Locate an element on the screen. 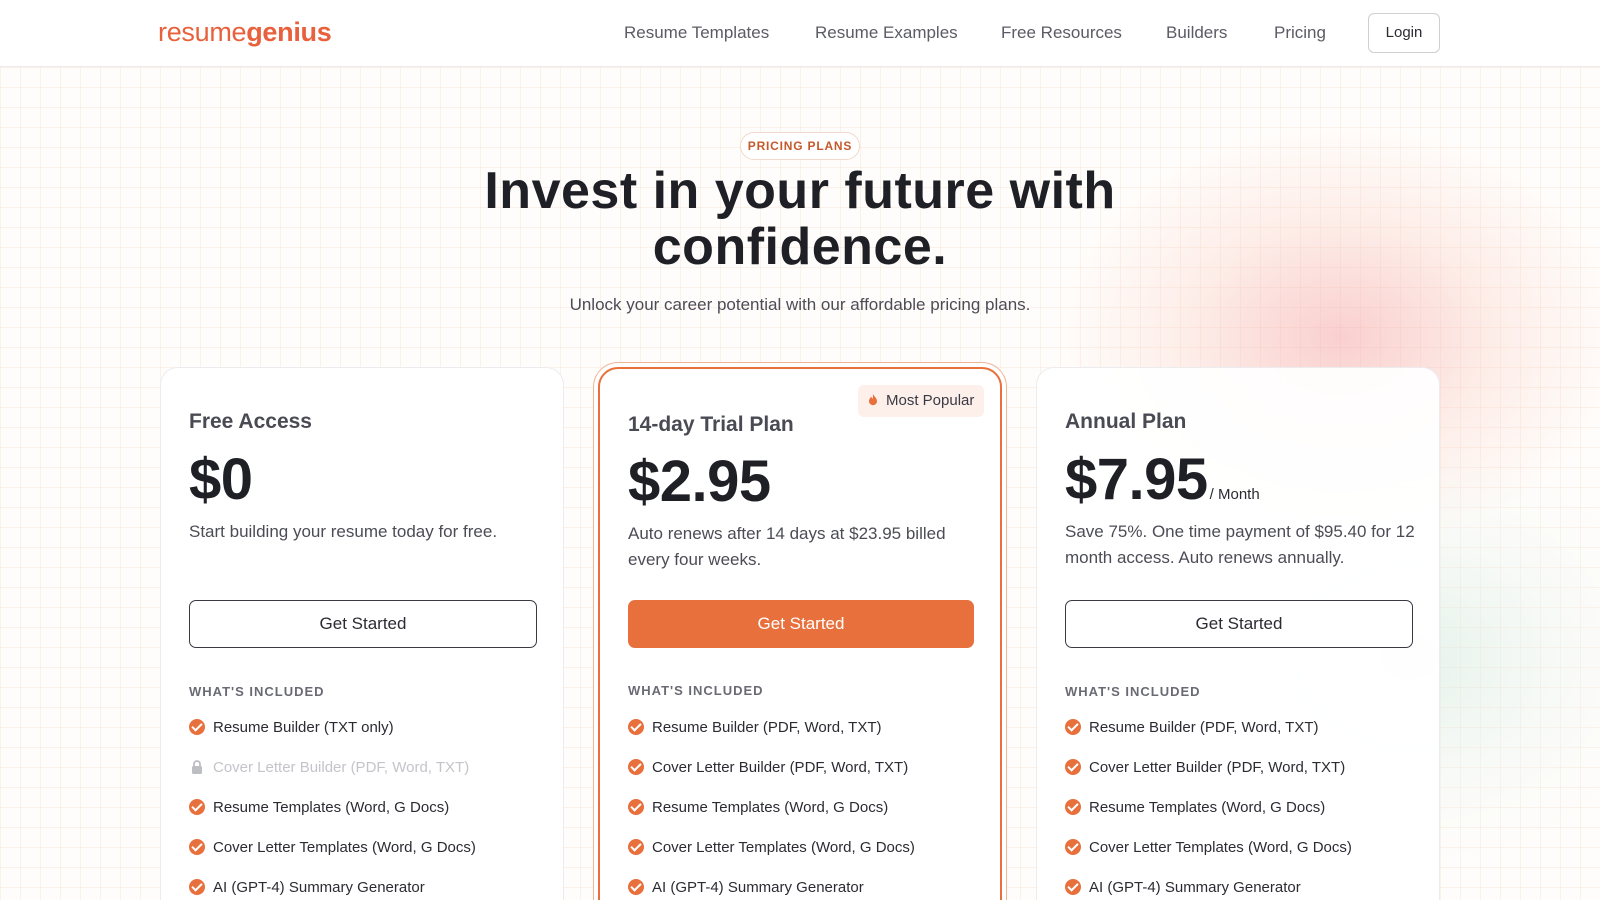  lock-icon is located at coordinates (197, 767).